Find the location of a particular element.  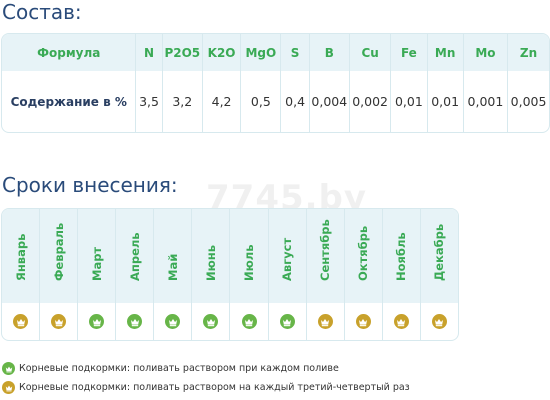

month-header: Август is located at coordinates (287, 256).